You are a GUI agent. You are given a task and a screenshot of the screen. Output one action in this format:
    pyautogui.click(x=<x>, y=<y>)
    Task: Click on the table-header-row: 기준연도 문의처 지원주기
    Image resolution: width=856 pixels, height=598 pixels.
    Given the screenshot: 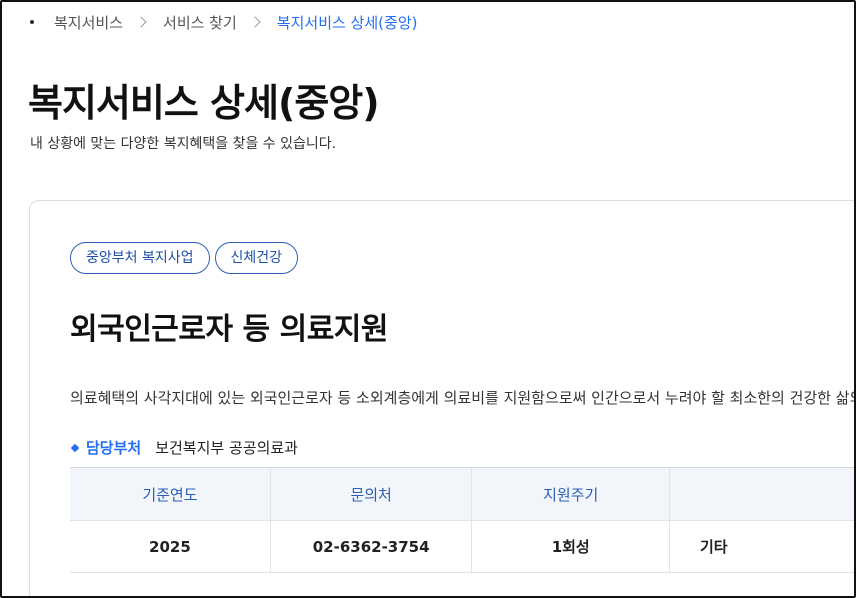 What is the action you would take?
    pyautogui.click(x=462, y=494)
    